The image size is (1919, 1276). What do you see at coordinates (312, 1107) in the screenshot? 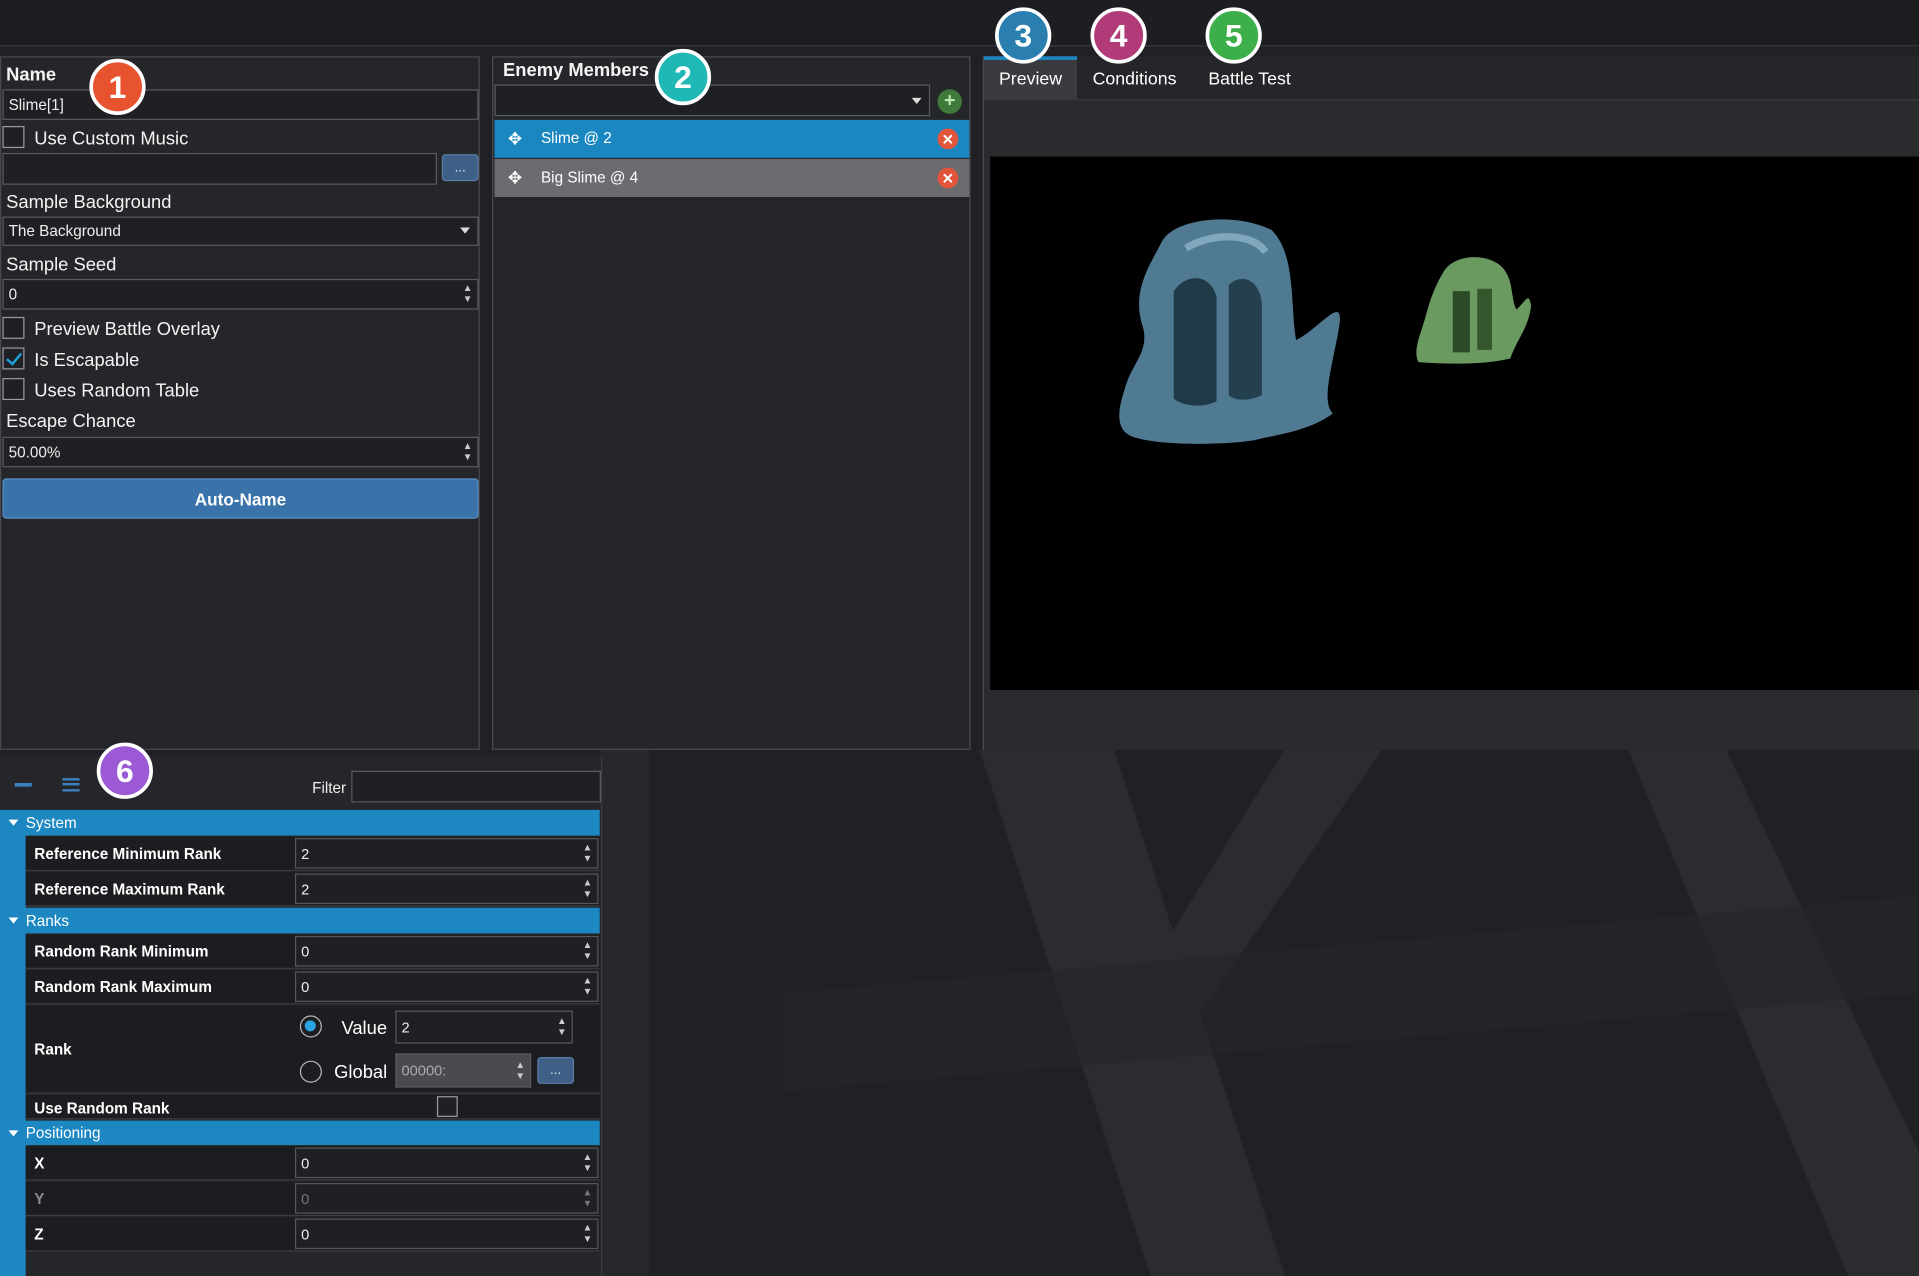
I see `property-row: Use Random Rank` at bounding box center [312, 1107].